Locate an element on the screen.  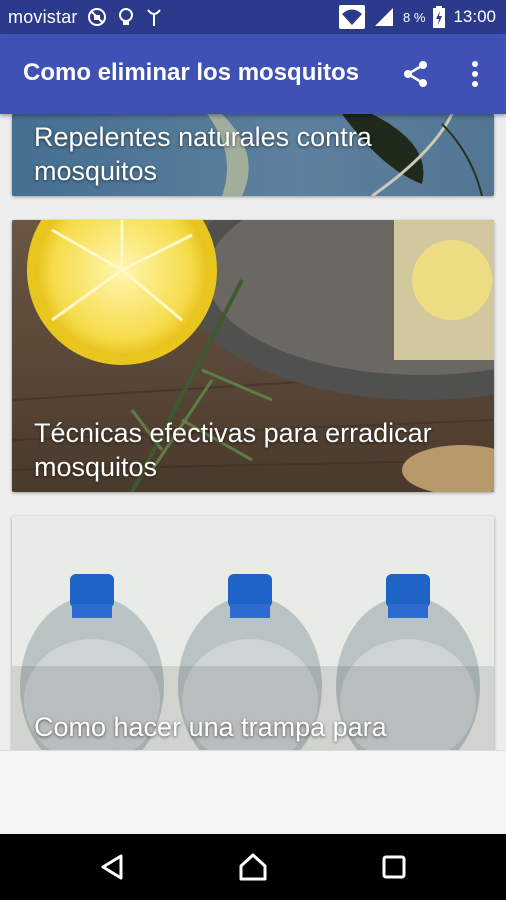
more-options-button is located at coordinates (475, 74).